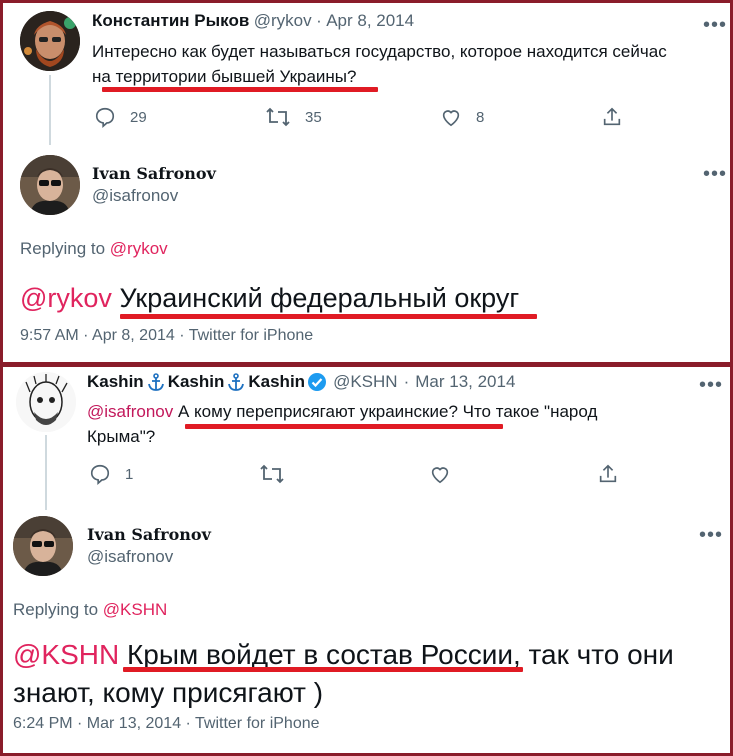  What do you see at coordinates (111, 474) in the screenshot?
I see `reply-button: 1` at bounding box center [111, 474].